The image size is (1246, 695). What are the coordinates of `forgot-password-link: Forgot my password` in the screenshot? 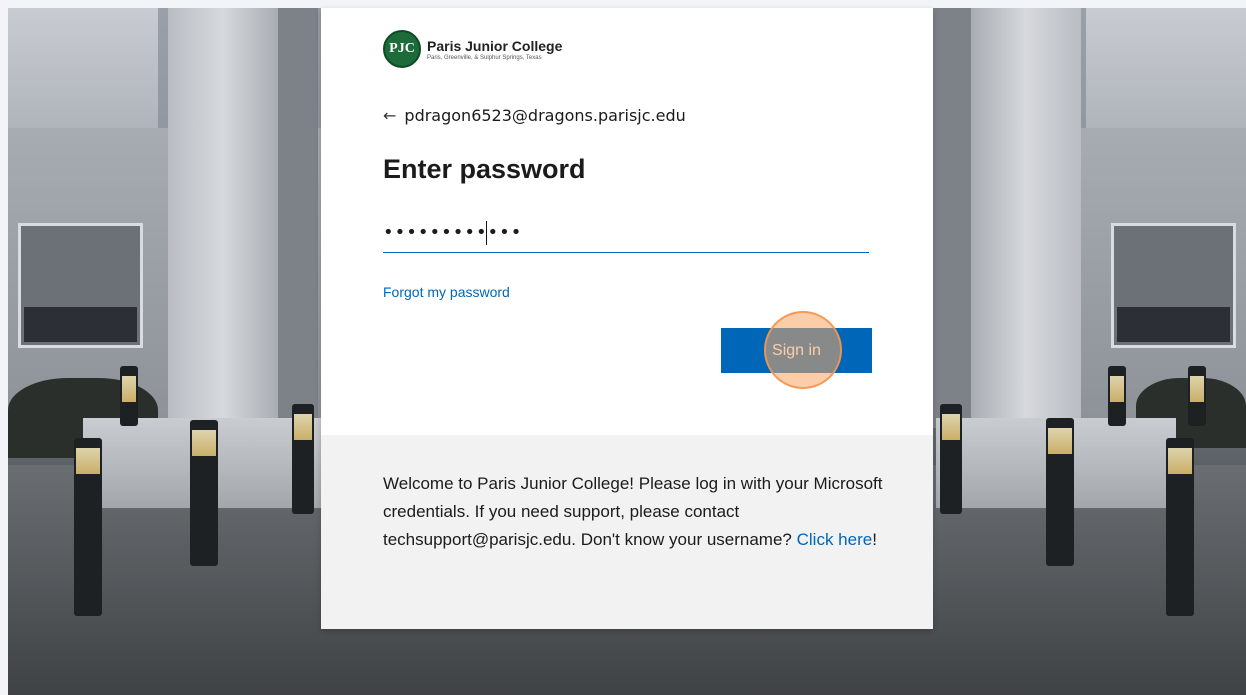 It's located at (446, 292).